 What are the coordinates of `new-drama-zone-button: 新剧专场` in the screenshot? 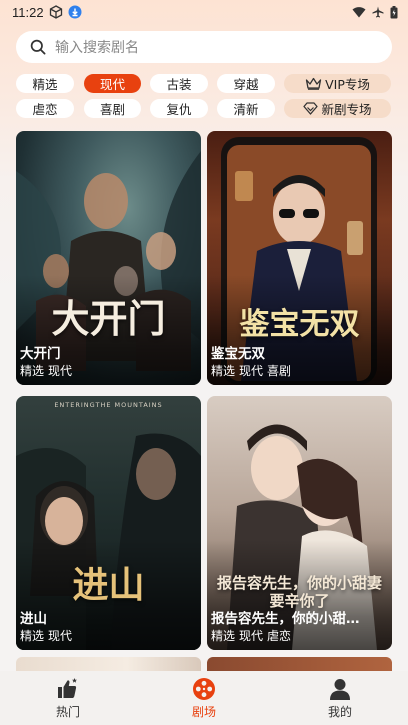 It's located at (337, 108).